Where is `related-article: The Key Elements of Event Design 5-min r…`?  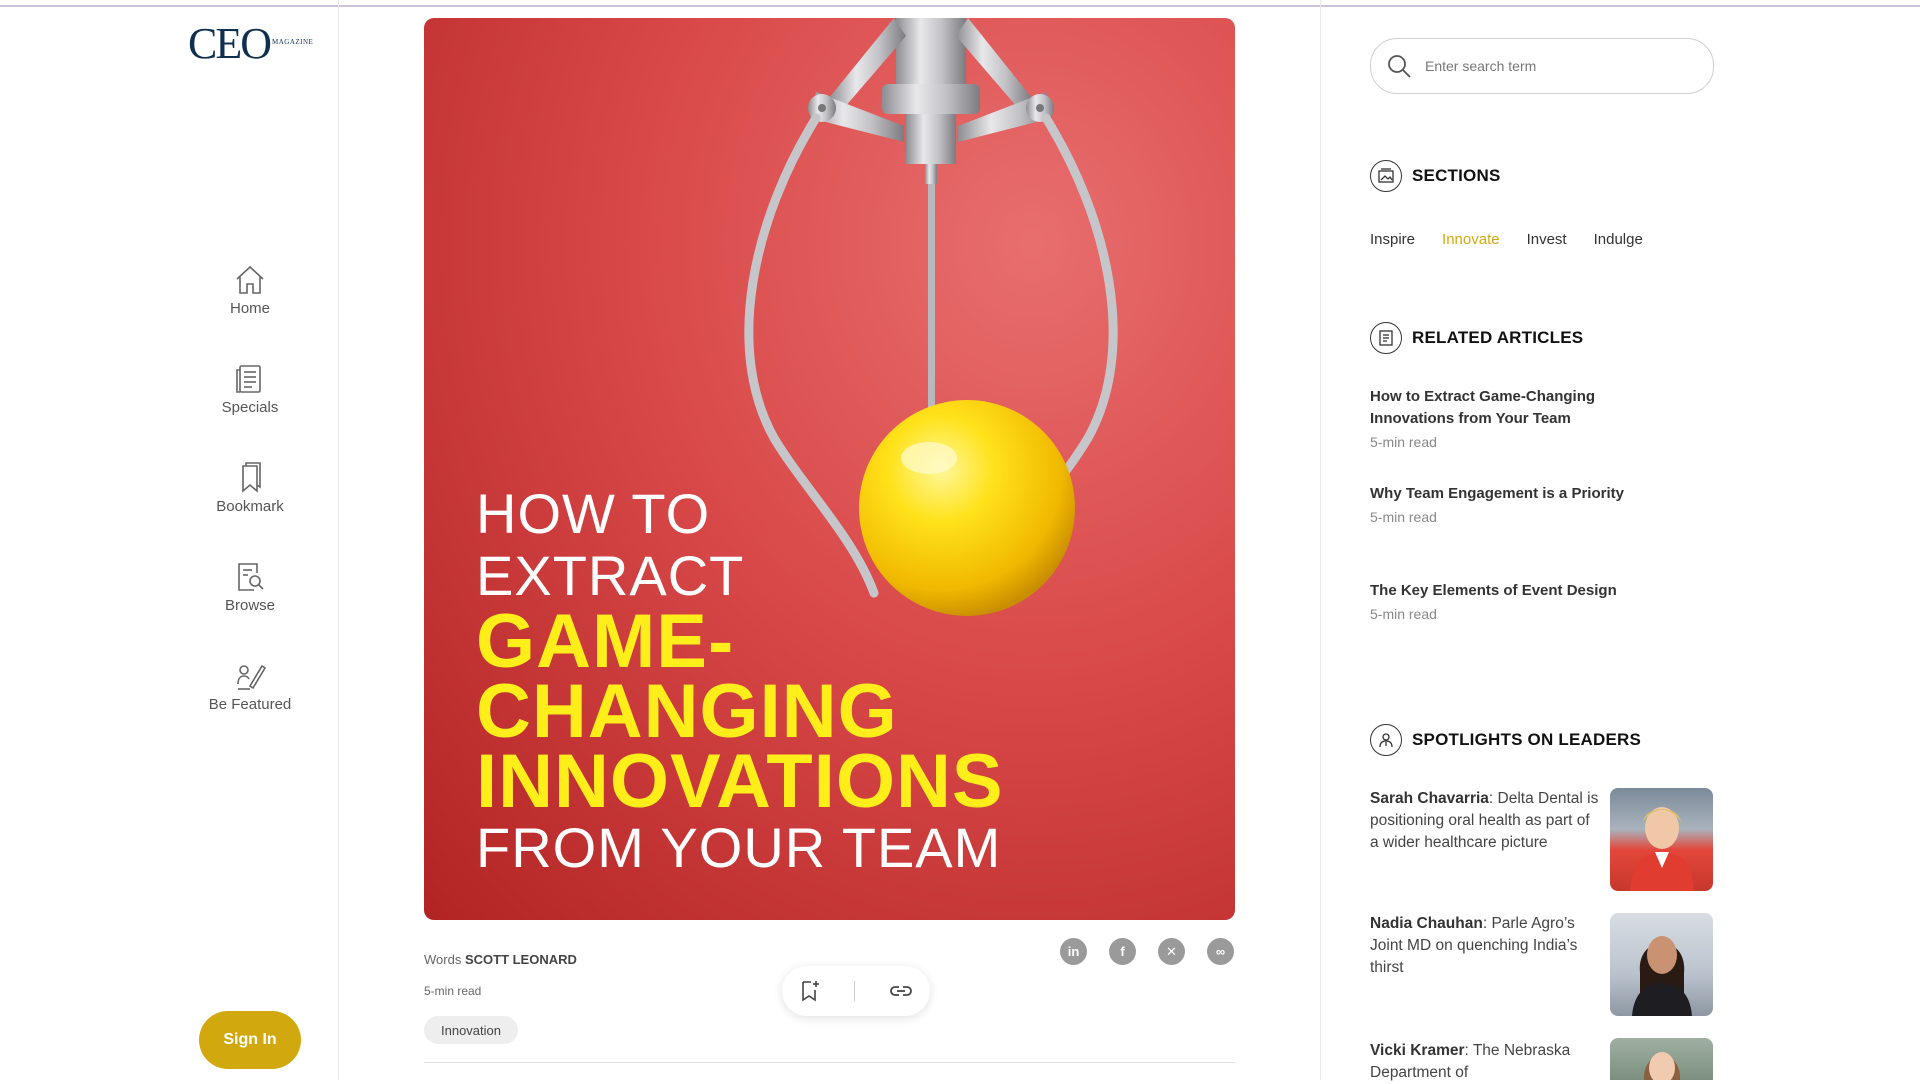
related-article: The Key Elements of Event Design 5-min r… is located at coordinates (1505, 601).